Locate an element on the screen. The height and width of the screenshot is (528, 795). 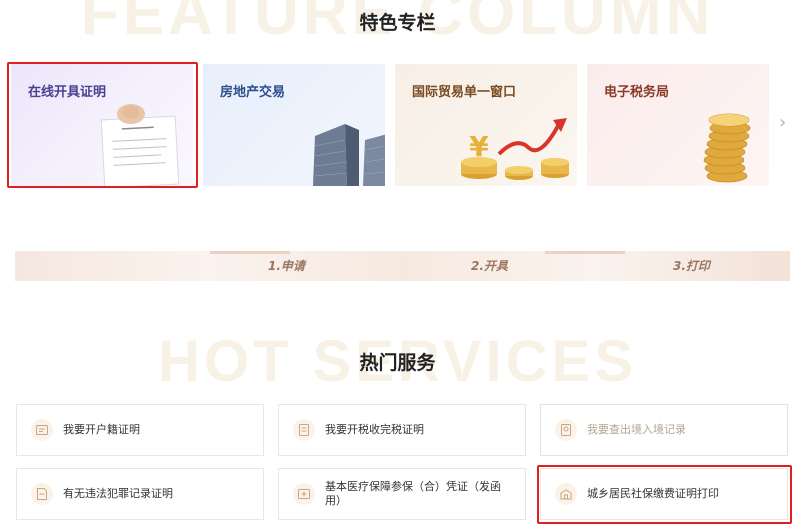
service-criminal-record: 有无违法犯罪记录证明 is located at coordinates (140, 494).